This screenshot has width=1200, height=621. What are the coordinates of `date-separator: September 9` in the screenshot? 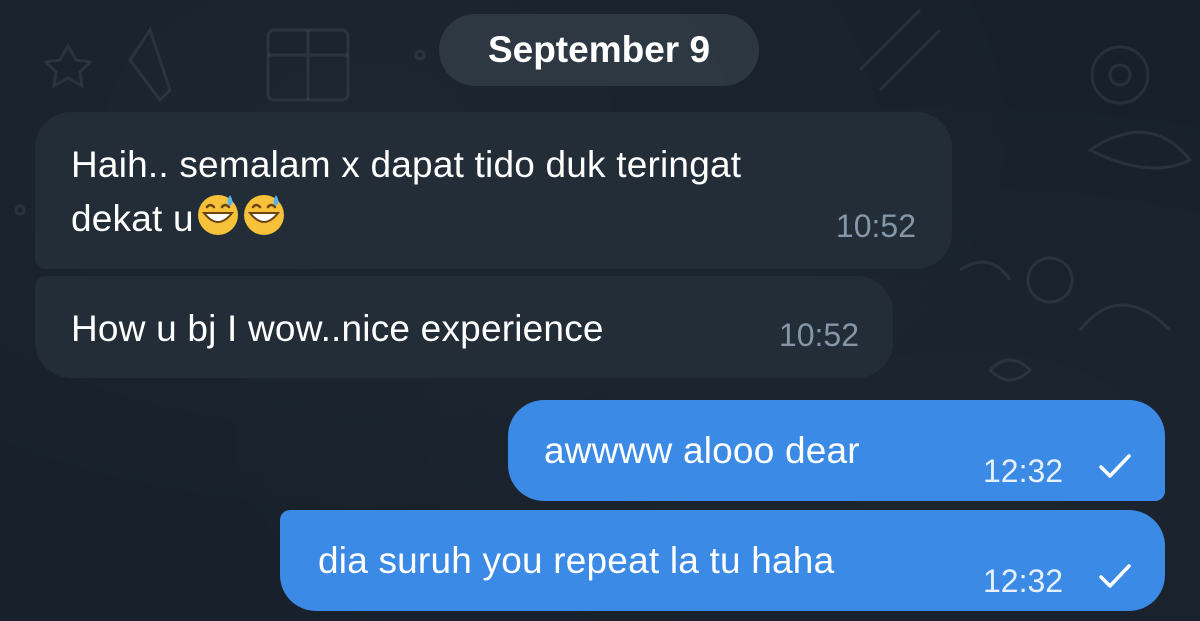 It's located at (599, 50).